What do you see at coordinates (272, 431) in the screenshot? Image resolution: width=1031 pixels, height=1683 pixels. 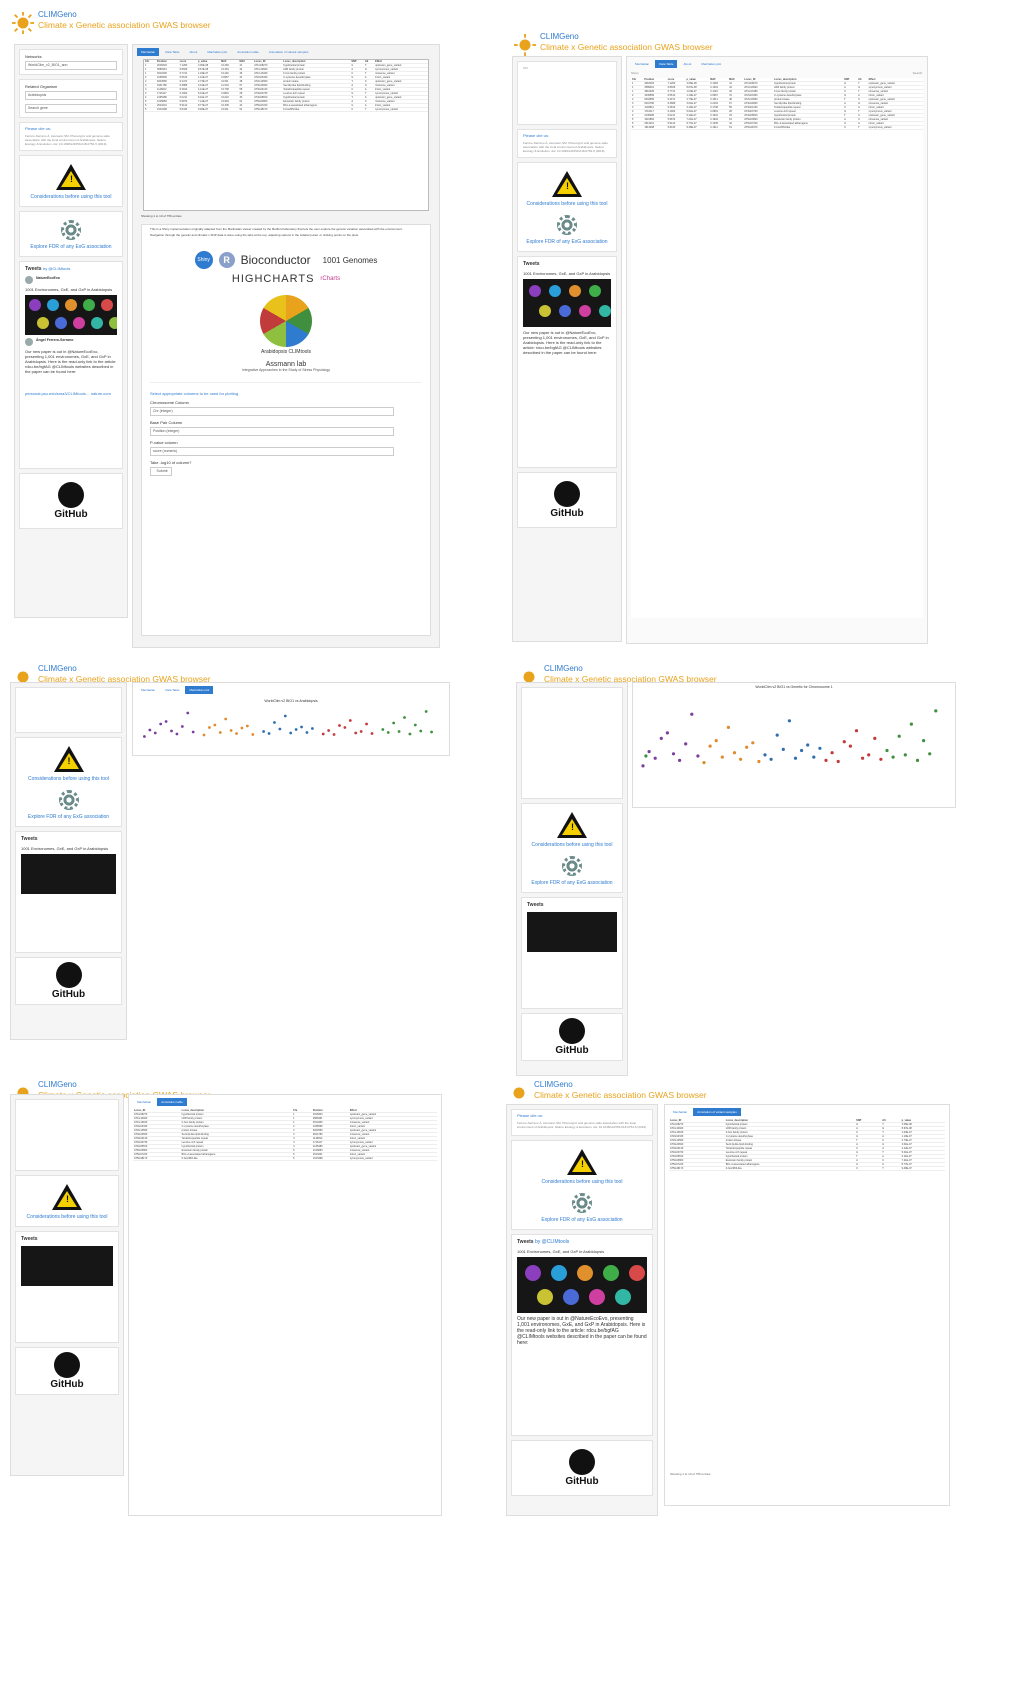 I see `bp-select: Position (integer)` at bounding box center [272, 431].